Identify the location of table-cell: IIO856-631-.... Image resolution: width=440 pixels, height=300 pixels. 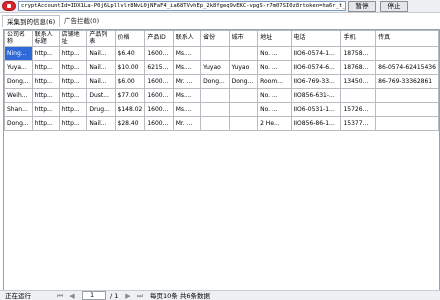
(316, 95).